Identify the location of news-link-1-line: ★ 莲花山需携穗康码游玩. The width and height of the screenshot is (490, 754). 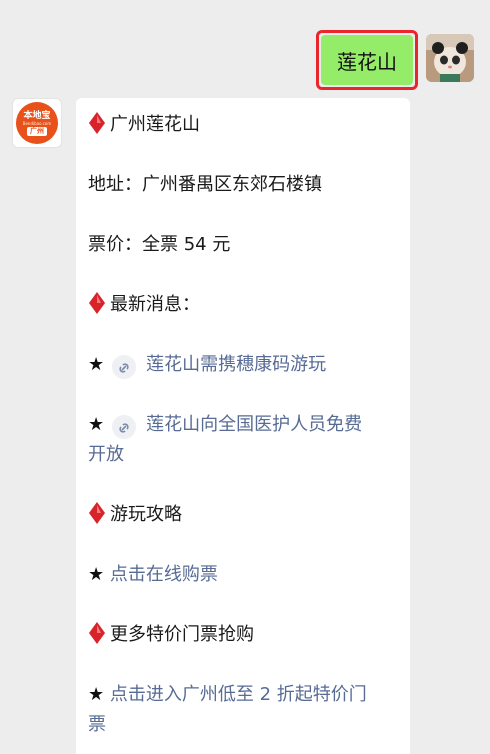
(243, 365).